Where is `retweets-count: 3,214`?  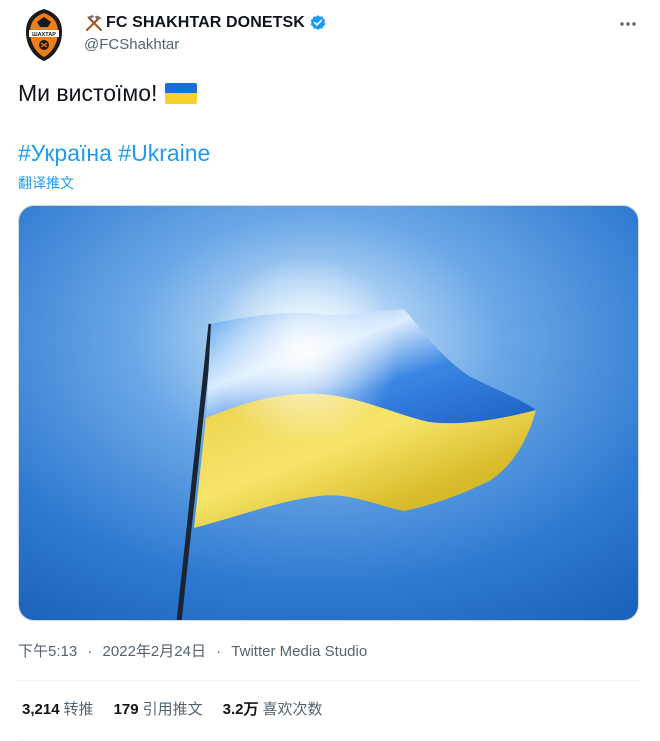
retweets-count: 3,214 is located at coordinates (41, 709).